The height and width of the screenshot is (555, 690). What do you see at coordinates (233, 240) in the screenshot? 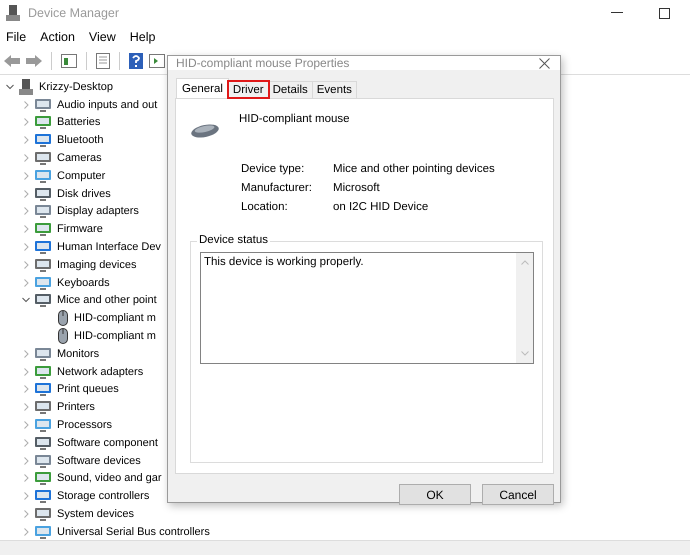
I see `group-title: Device status` at bounding box center [233, 240].